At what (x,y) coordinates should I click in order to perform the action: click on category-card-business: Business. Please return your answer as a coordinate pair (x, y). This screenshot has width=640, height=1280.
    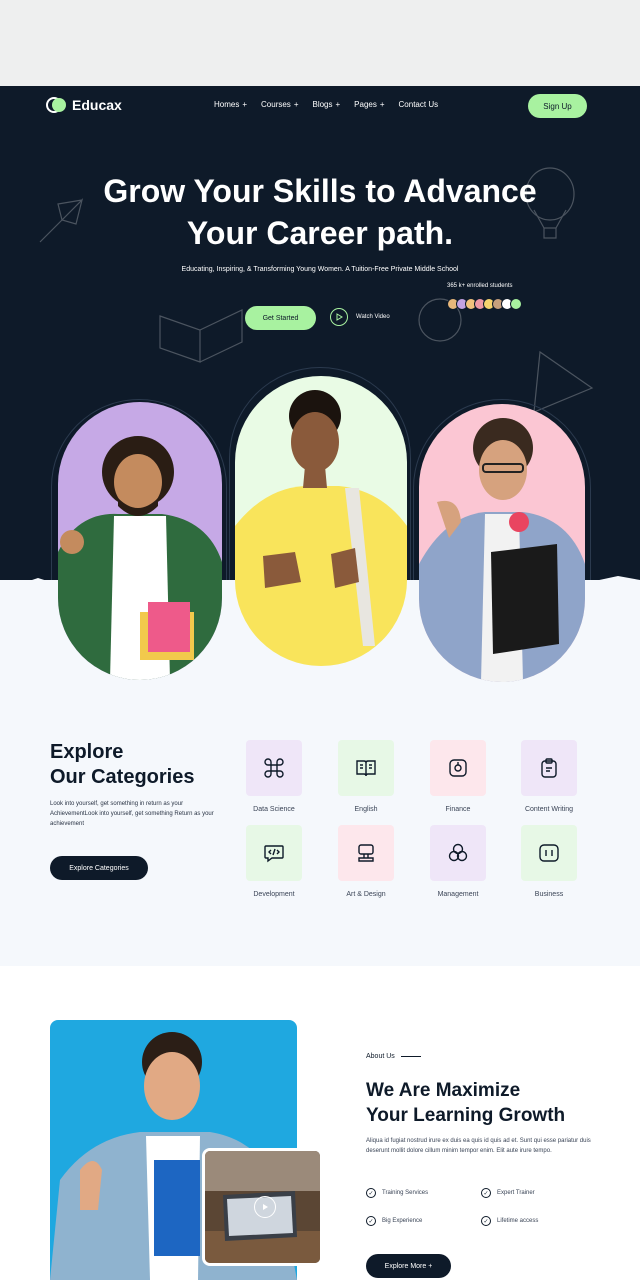
    Looking at the image, I should click on (549, 861).